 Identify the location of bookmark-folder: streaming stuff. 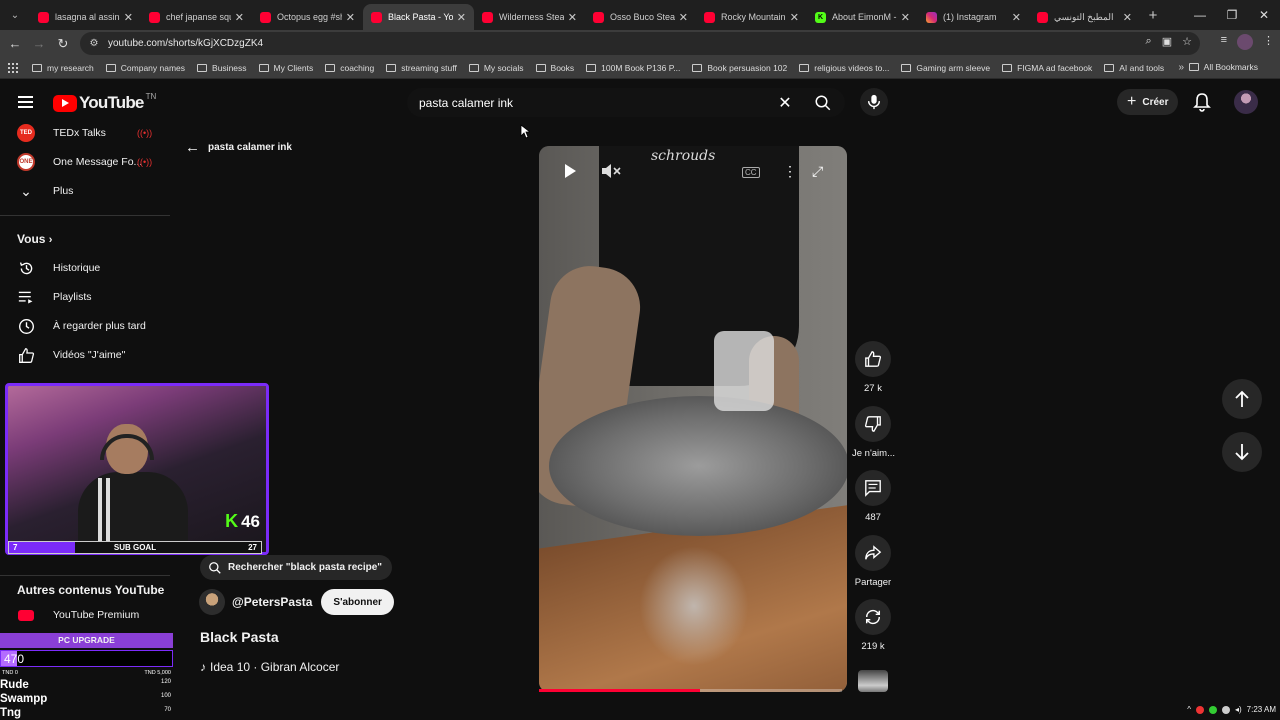
(421, 68).